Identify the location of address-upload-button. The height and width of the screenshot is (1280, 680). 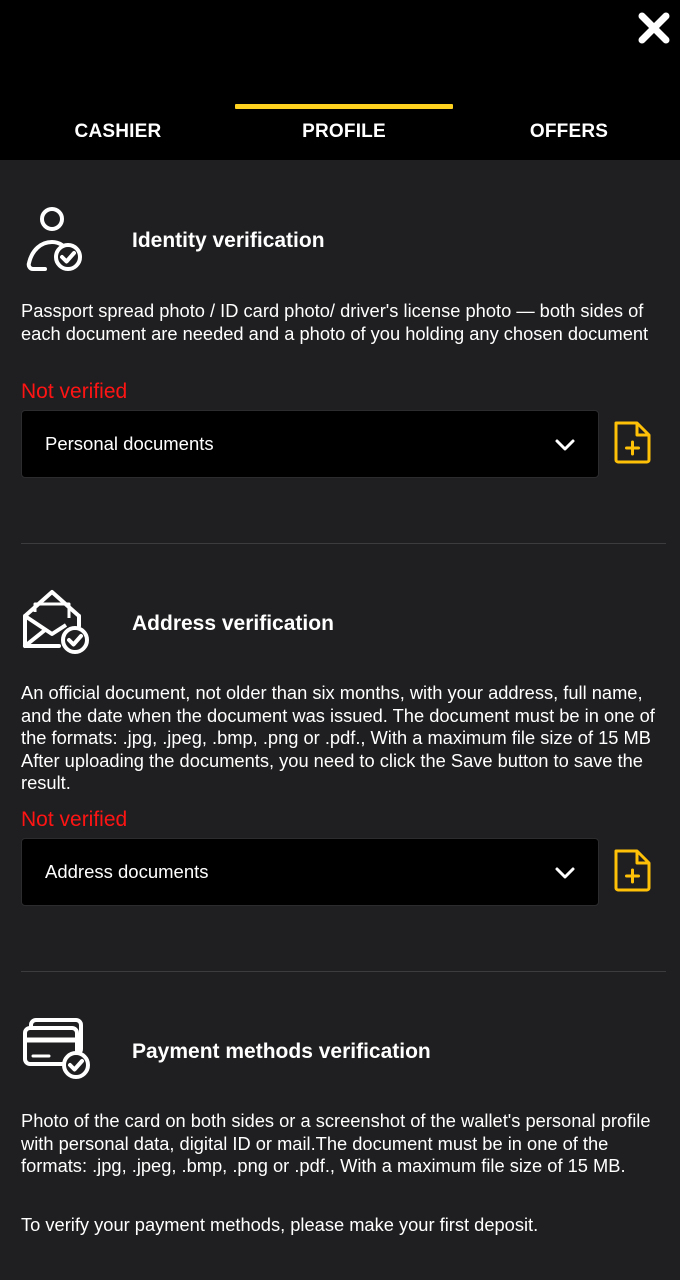
(633, 870).